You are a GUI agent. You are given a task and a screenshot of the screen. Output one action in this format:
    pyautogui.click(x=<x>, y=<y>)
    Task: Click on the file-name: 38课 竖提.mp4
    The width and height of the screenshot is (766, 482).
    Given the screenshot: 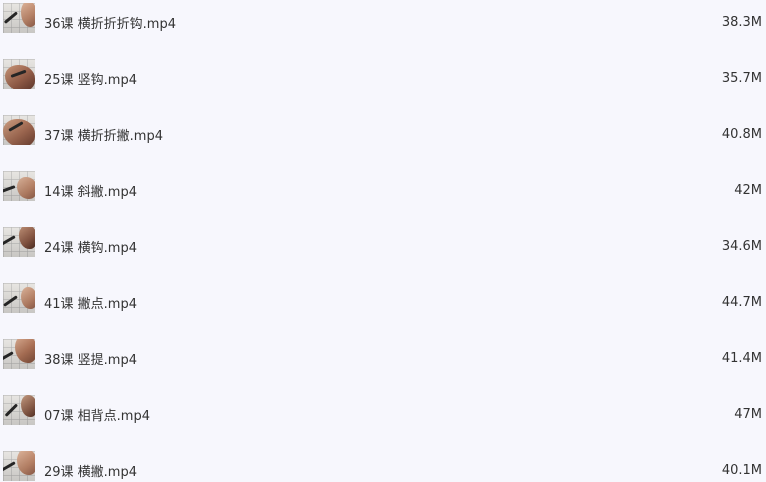 What is the action you would take?
    pyautogui.click(x=90, y=360)
    